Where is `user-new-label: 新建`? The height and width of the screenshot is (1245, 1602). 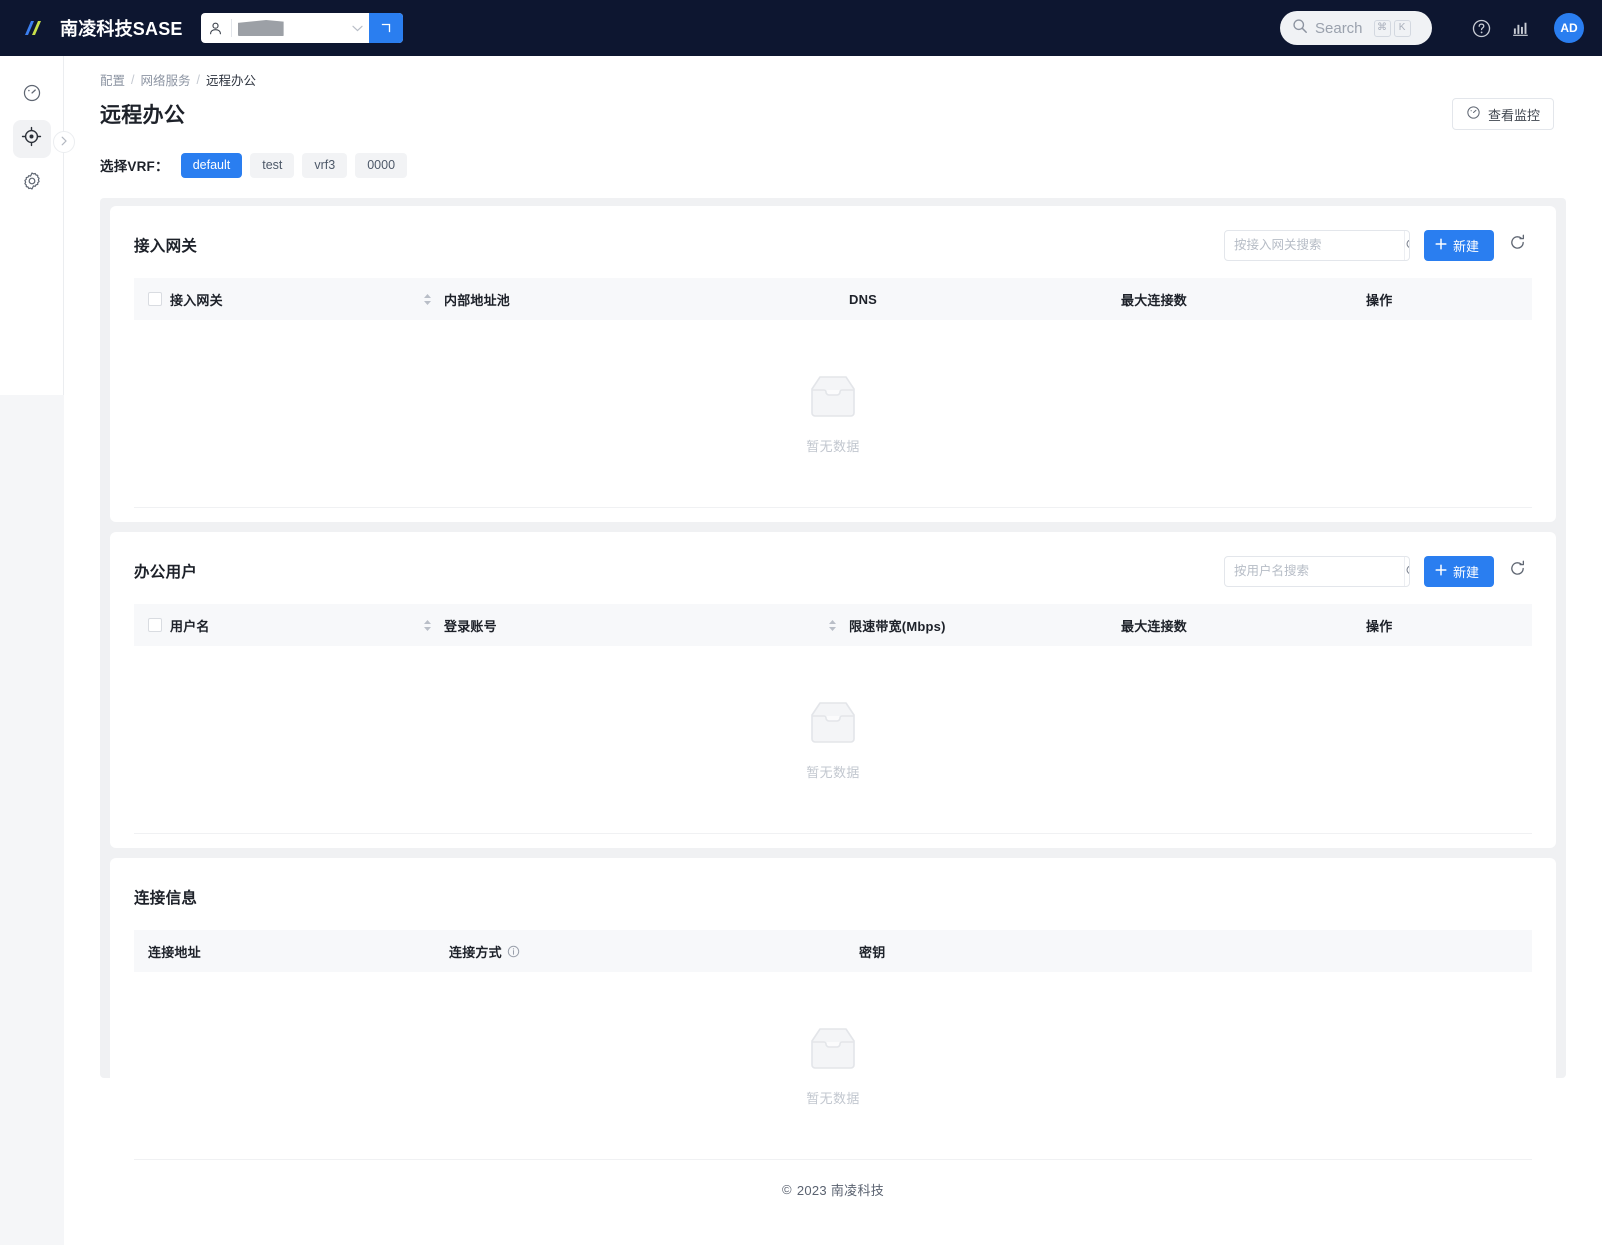
user-new-label: 新建 is located at coordinates (1465, 572).